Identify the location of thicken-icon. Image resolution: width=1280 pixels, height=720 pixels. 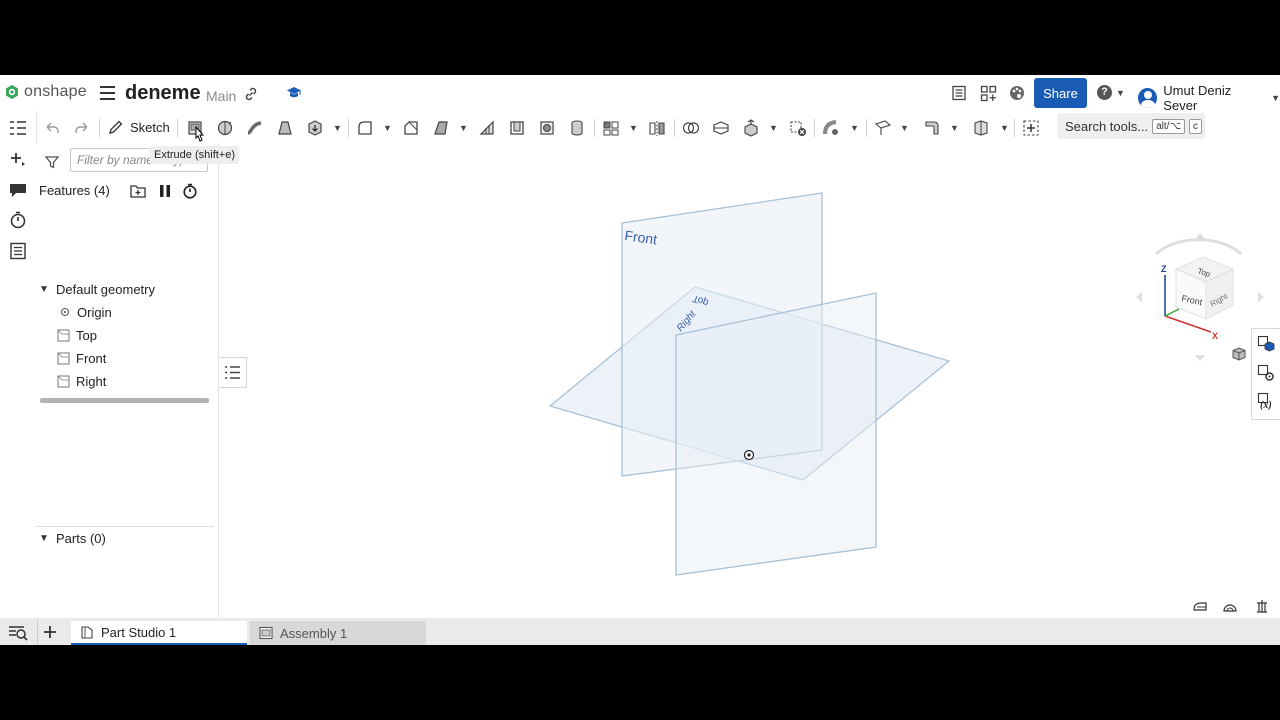
(315, 128).